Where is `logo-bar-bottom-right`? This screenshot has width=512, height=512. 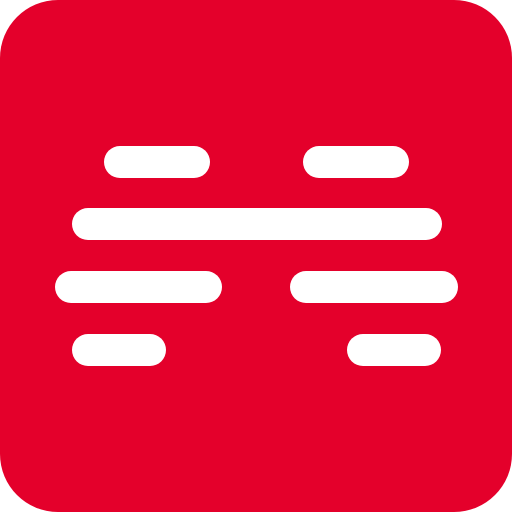
logo-bar-bottom-right is located at coordinates (394, 350).